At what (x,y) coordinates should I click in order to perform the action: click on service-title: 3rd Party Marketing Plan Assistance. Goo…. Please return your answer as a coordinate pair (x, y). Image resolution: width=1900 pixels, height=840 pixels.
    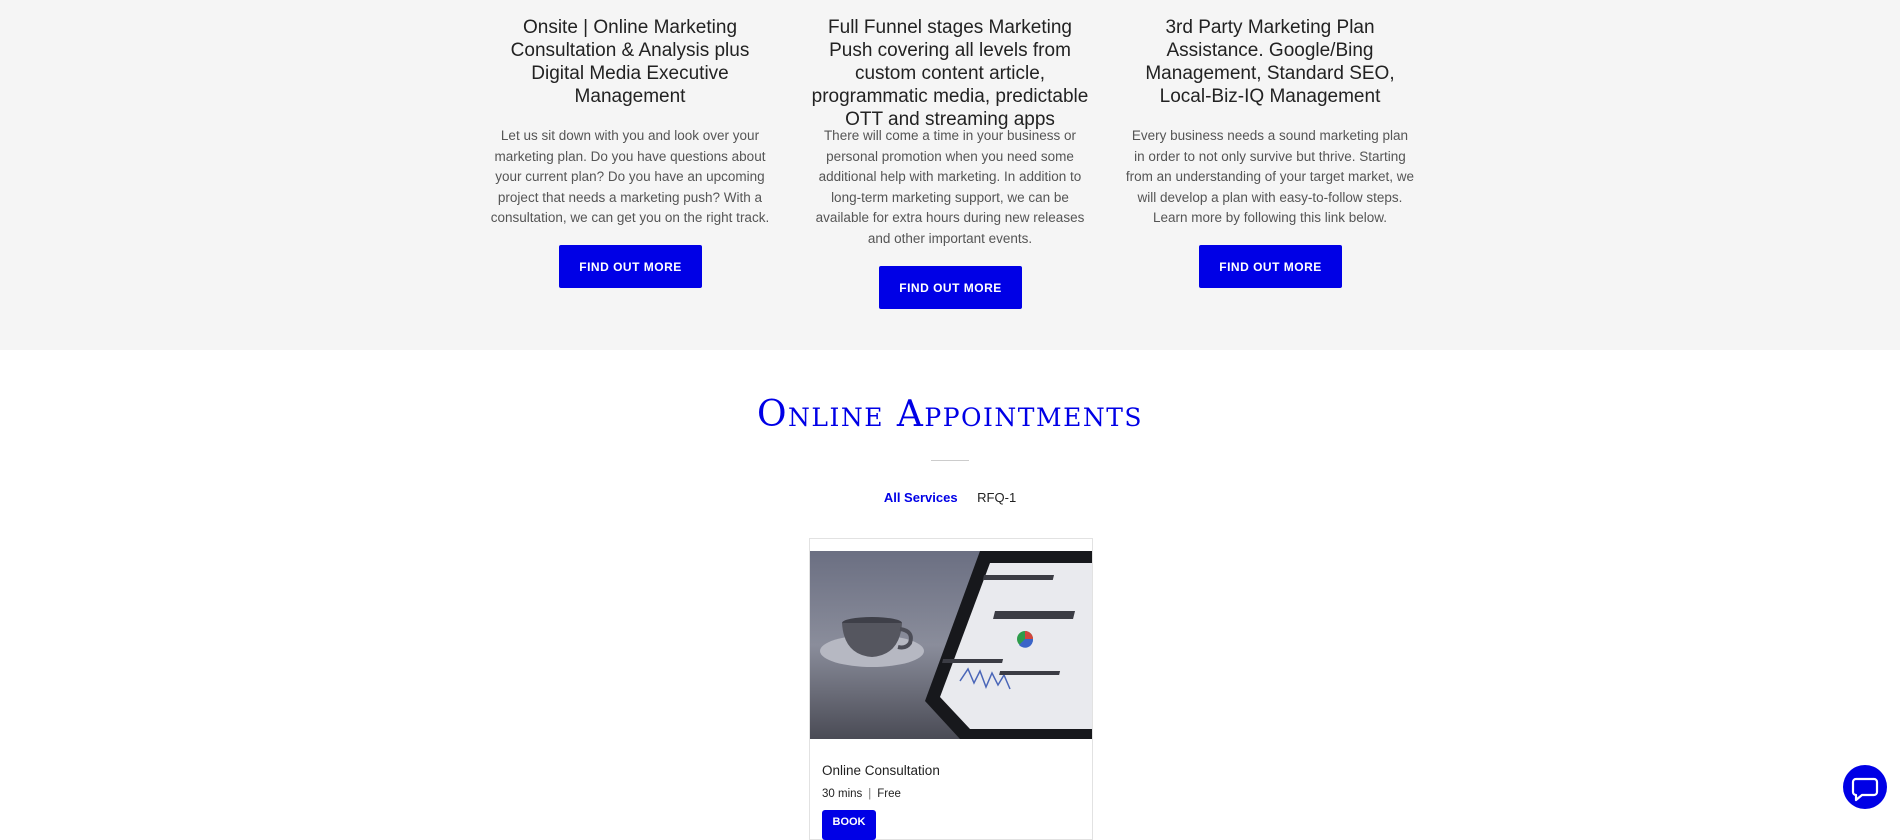
    Looking at the image, I should click on (1270, 62).